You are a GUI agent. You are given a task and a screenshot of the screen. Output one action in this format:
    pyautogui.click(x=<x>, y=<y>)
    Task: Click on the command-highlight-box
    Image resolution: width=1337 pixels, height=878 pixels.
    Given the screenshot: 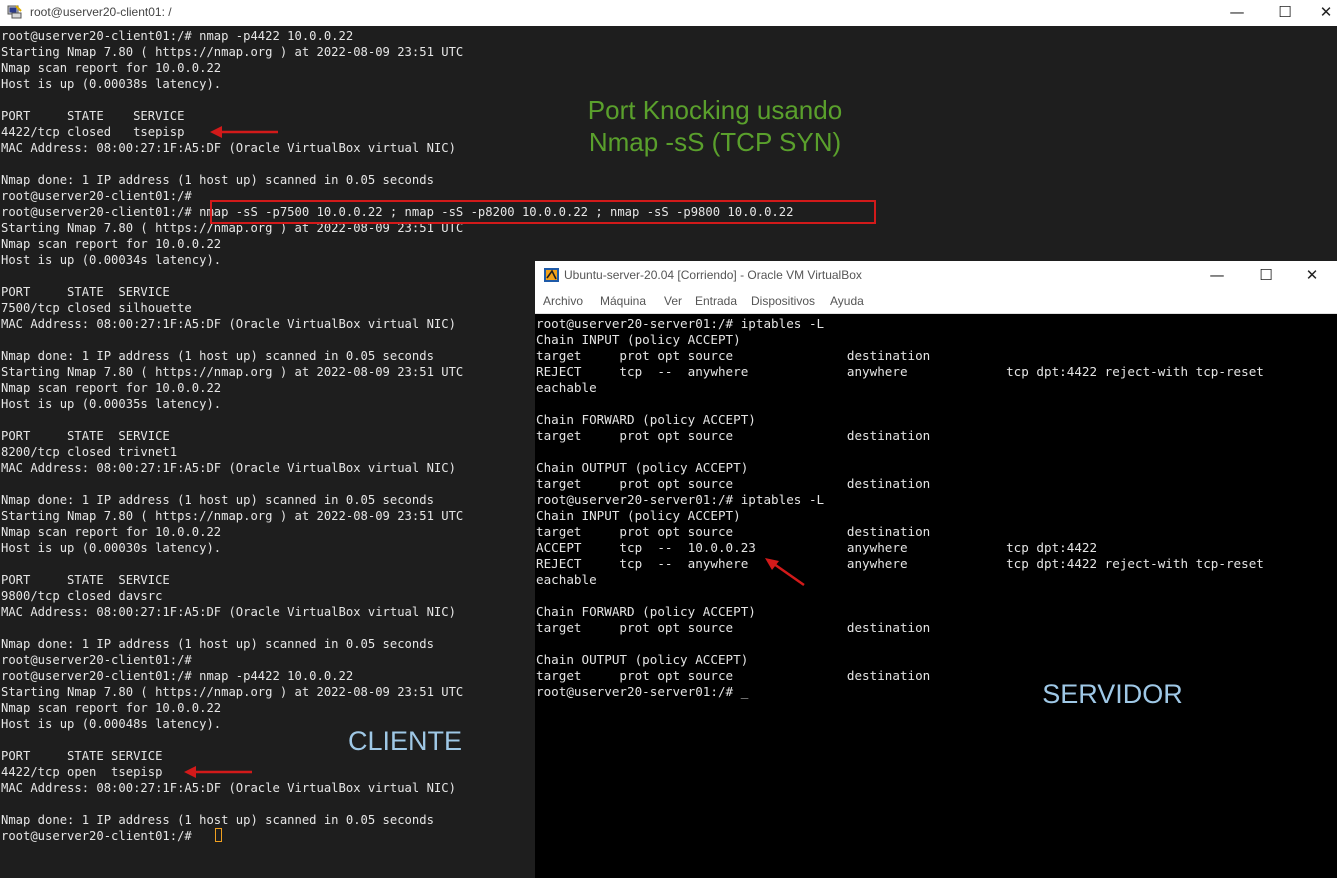 What is the action you would take?
    pyautogui.click(x=543, y=212)
    